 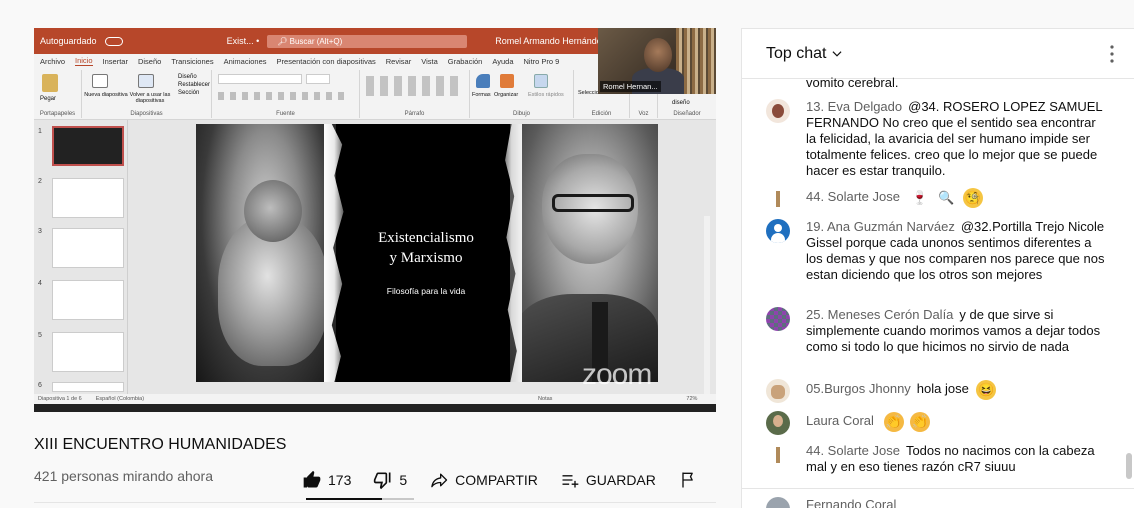 I want to click on author-name: 13. Eva Delgado, so click(x=854, y=106).